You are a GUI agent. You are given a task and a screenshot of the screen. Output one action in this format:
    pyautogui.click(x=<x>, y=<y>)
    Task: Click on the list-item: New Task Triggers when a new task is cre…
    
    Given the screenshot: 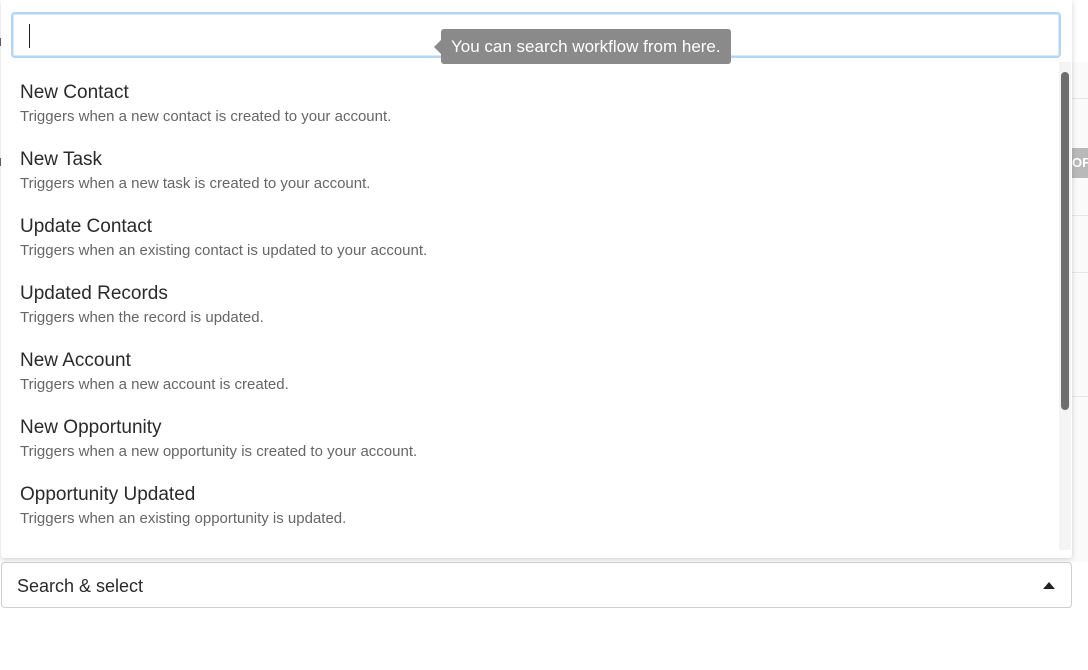 What is the action you would take?
    pyautogui.click(x=530, y=170)
    